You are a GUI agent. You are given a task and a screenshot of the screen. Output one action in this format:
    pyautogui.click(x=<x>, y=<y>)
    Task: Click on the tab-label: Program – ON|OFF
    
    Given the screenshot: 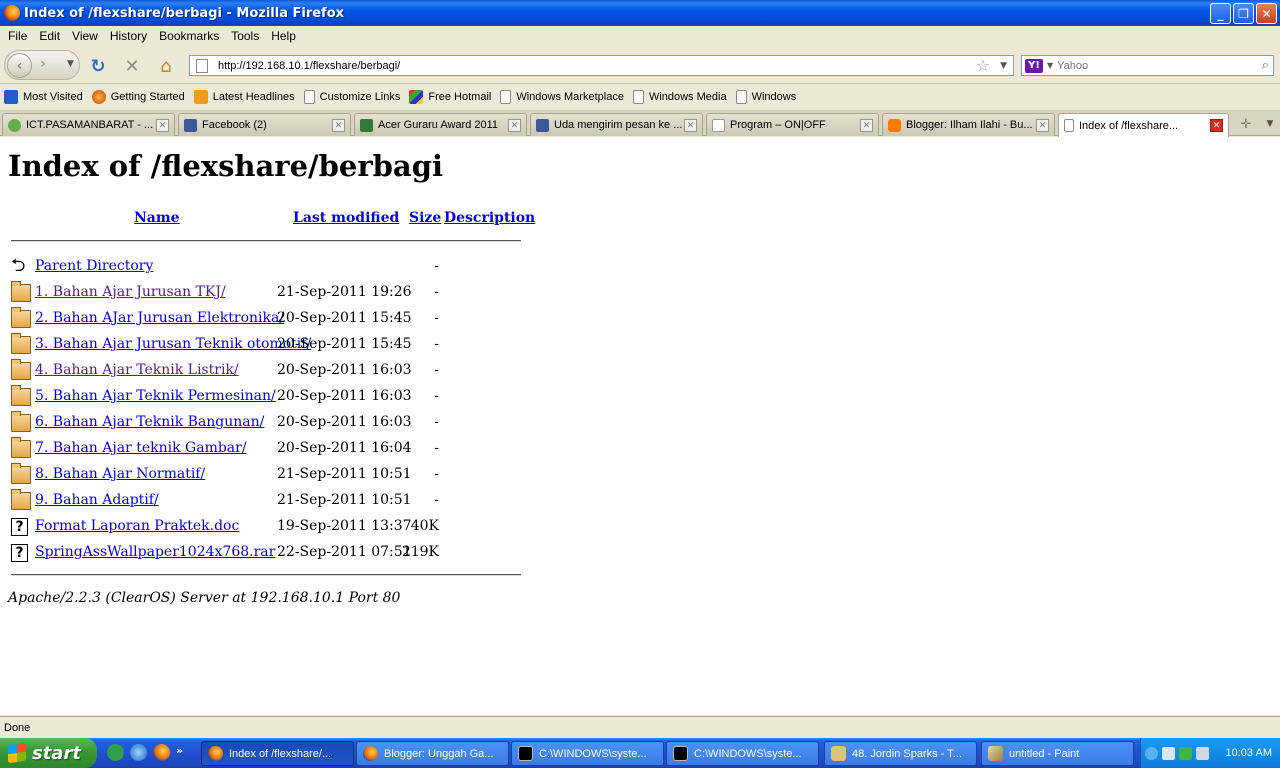 What is the action you would take?
    pyautogui.click(x=778, y=125)
    